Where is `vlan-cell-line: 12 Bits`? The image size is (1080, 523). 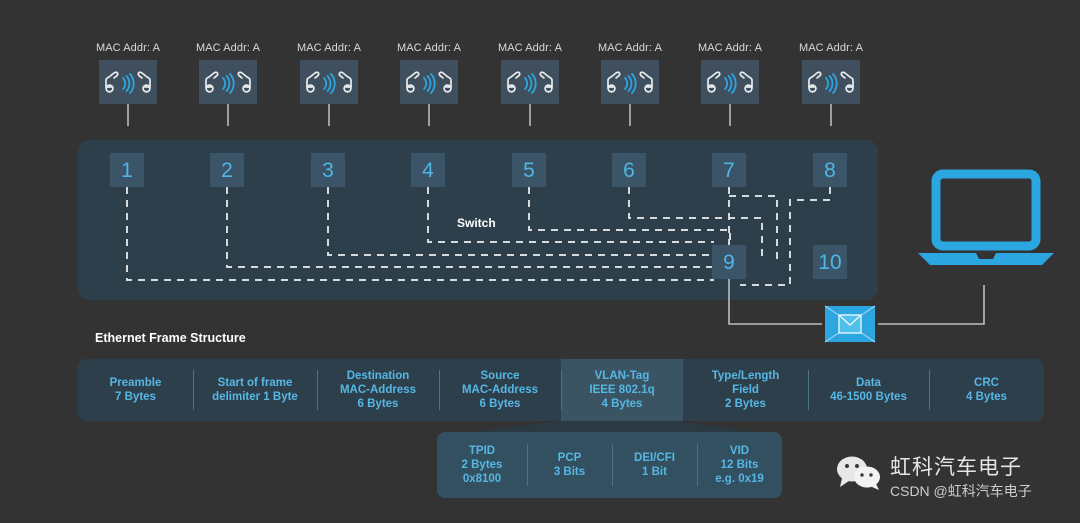
vlan-cell-line: 12 Bits is located at coordinates (739, 465).